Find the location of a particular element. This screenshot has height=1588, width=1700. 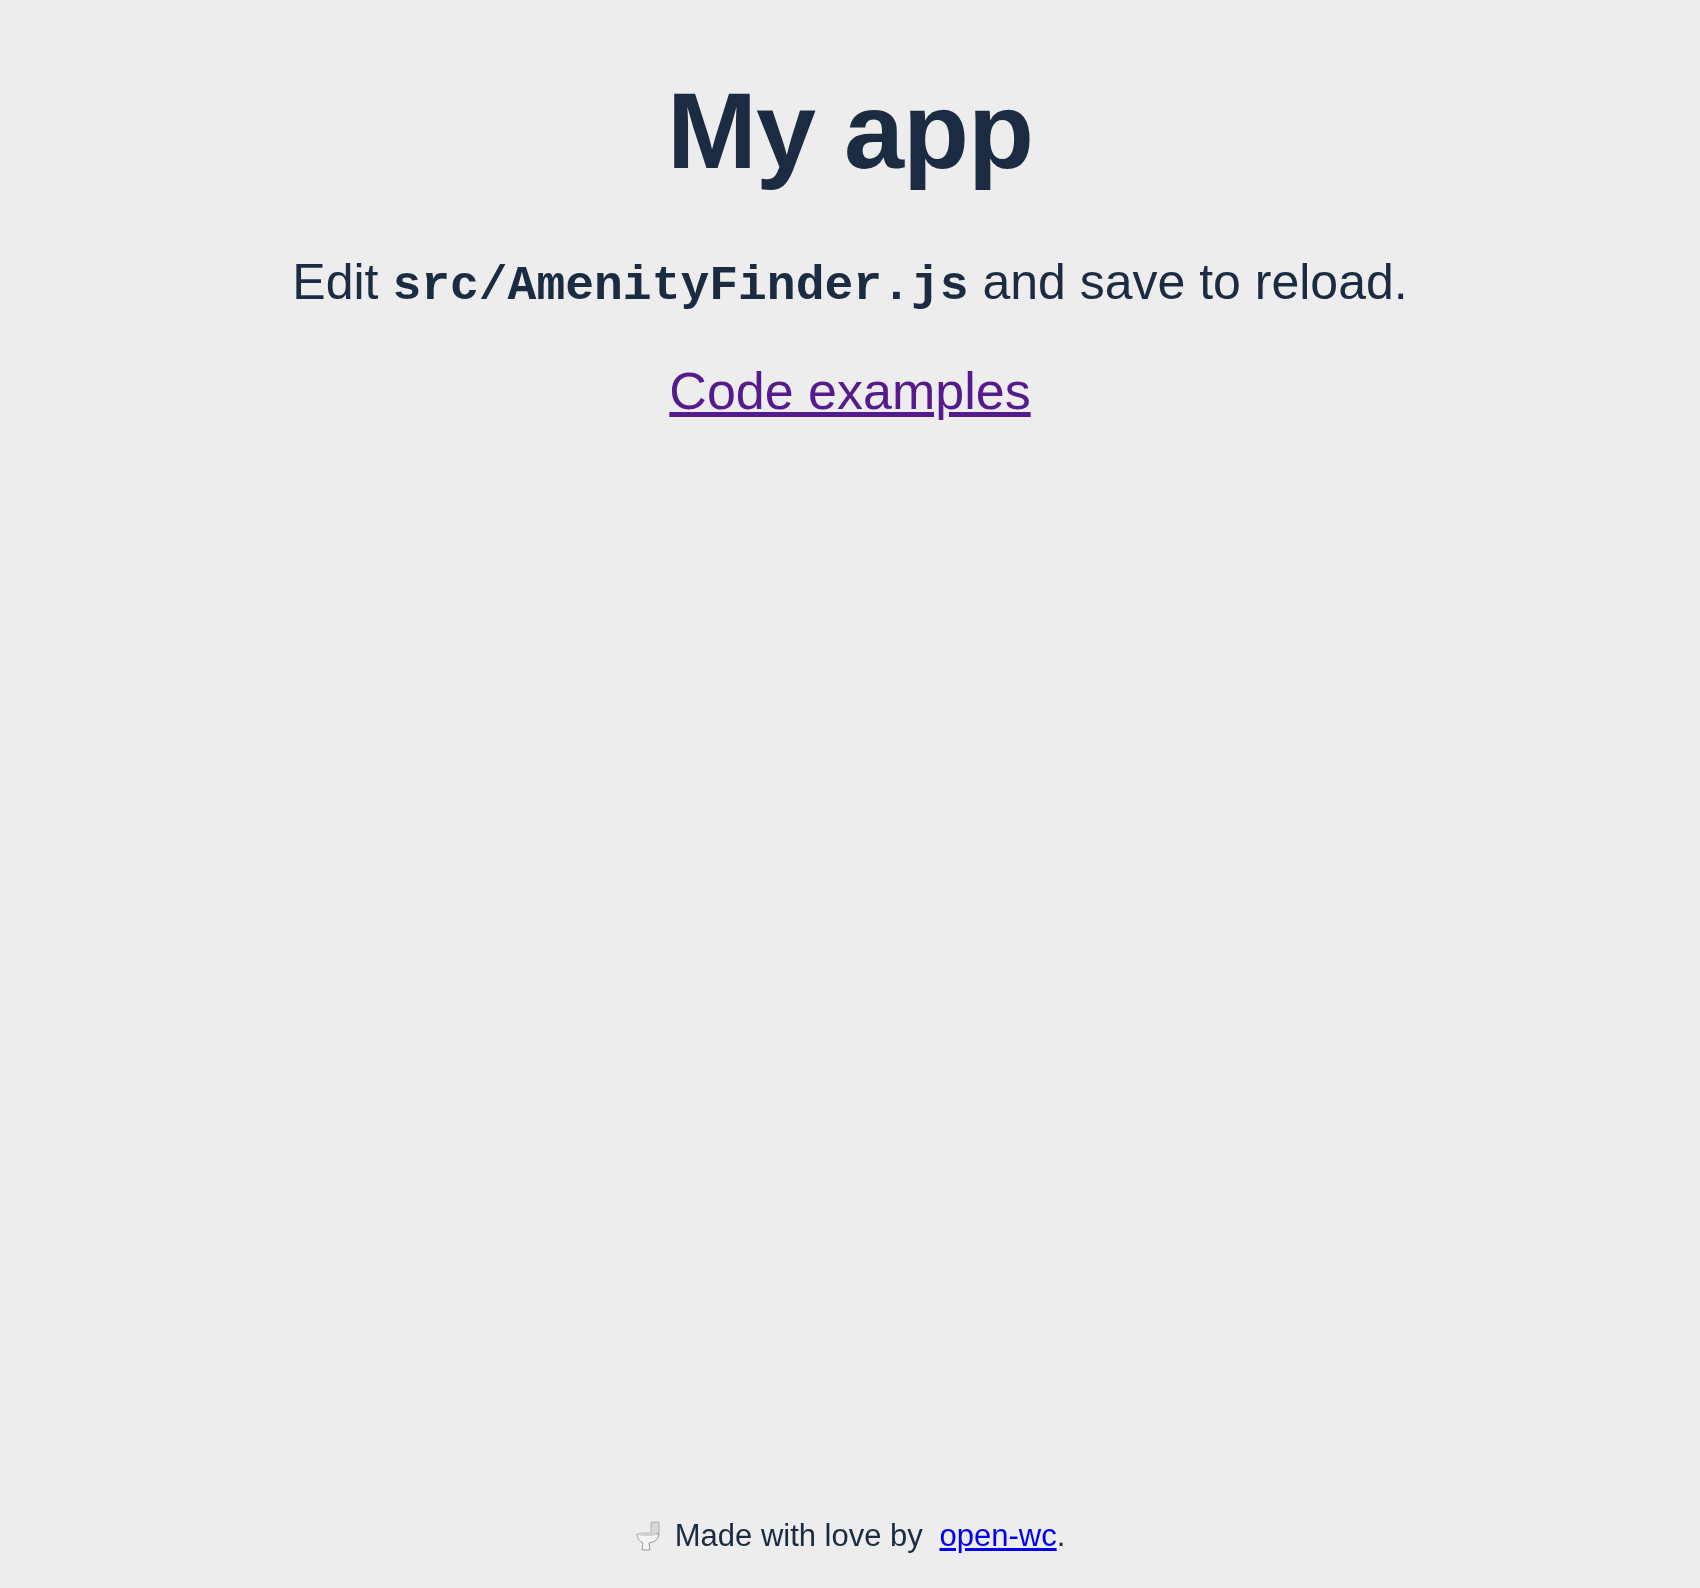

instruction-text: Edit src/AmenityFinder.js and save to reload. is located at coordinates (850, 282).